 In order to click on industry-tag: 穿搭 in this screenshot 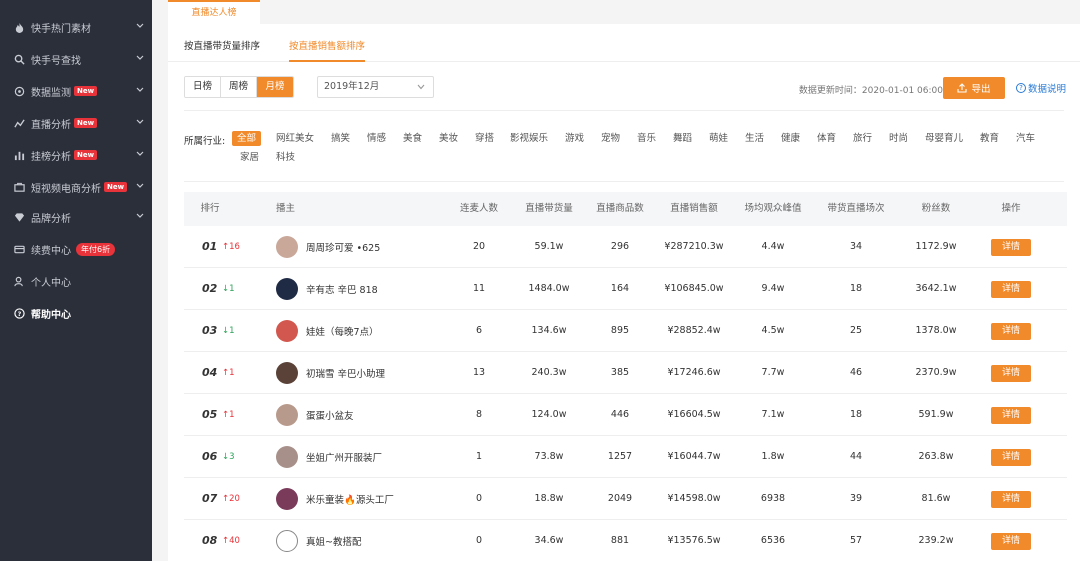, I will do `click(484, 138)`.